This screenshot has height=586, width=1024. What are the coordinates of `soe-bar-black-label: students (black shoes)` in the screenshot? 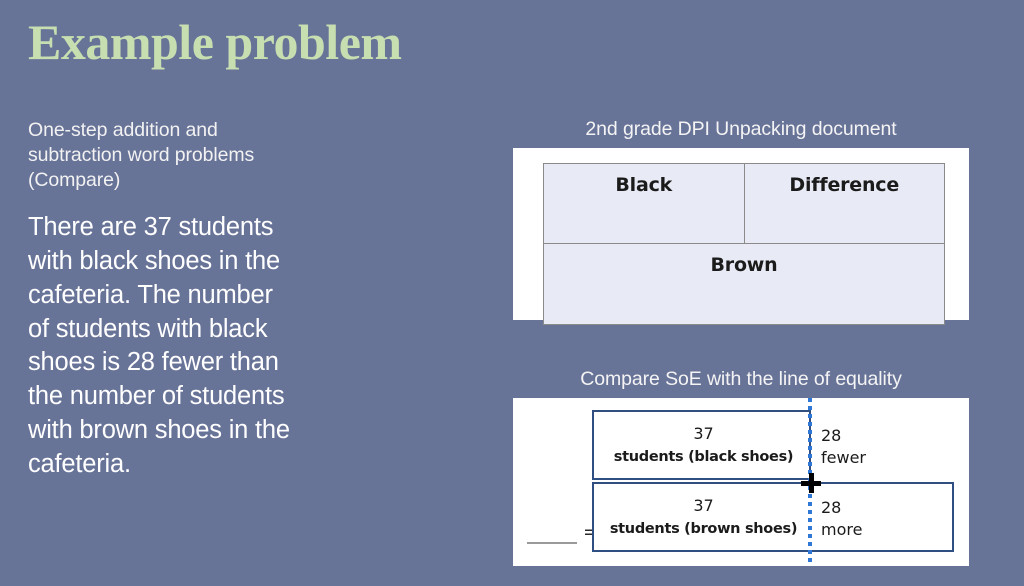 It's located at (703, 456).